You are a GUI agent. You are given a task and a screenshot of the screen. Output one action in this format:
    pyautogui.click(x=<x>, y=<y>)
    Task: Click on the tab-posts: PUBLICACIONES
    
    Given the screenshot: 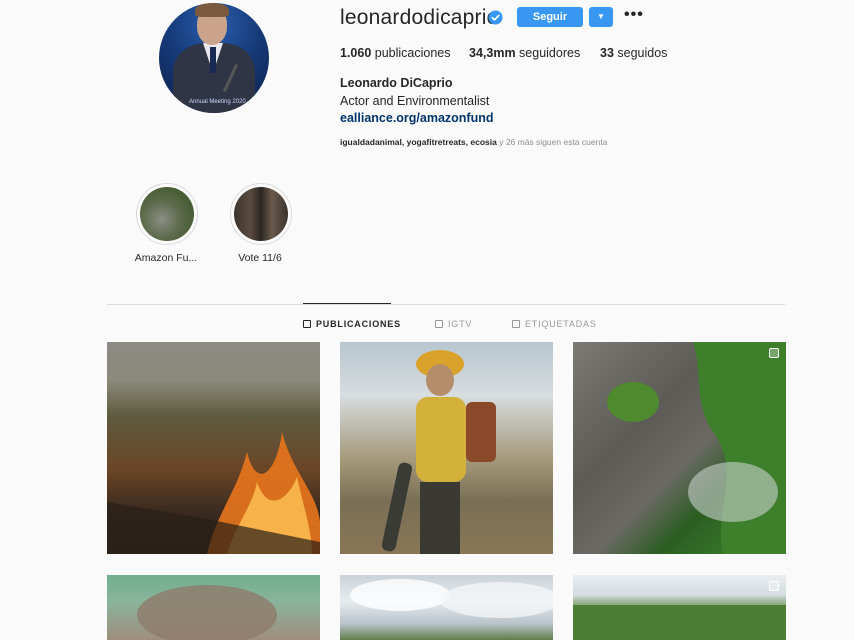 What is the action you would take?
    pyautogui.click(x=352, y=324)
    